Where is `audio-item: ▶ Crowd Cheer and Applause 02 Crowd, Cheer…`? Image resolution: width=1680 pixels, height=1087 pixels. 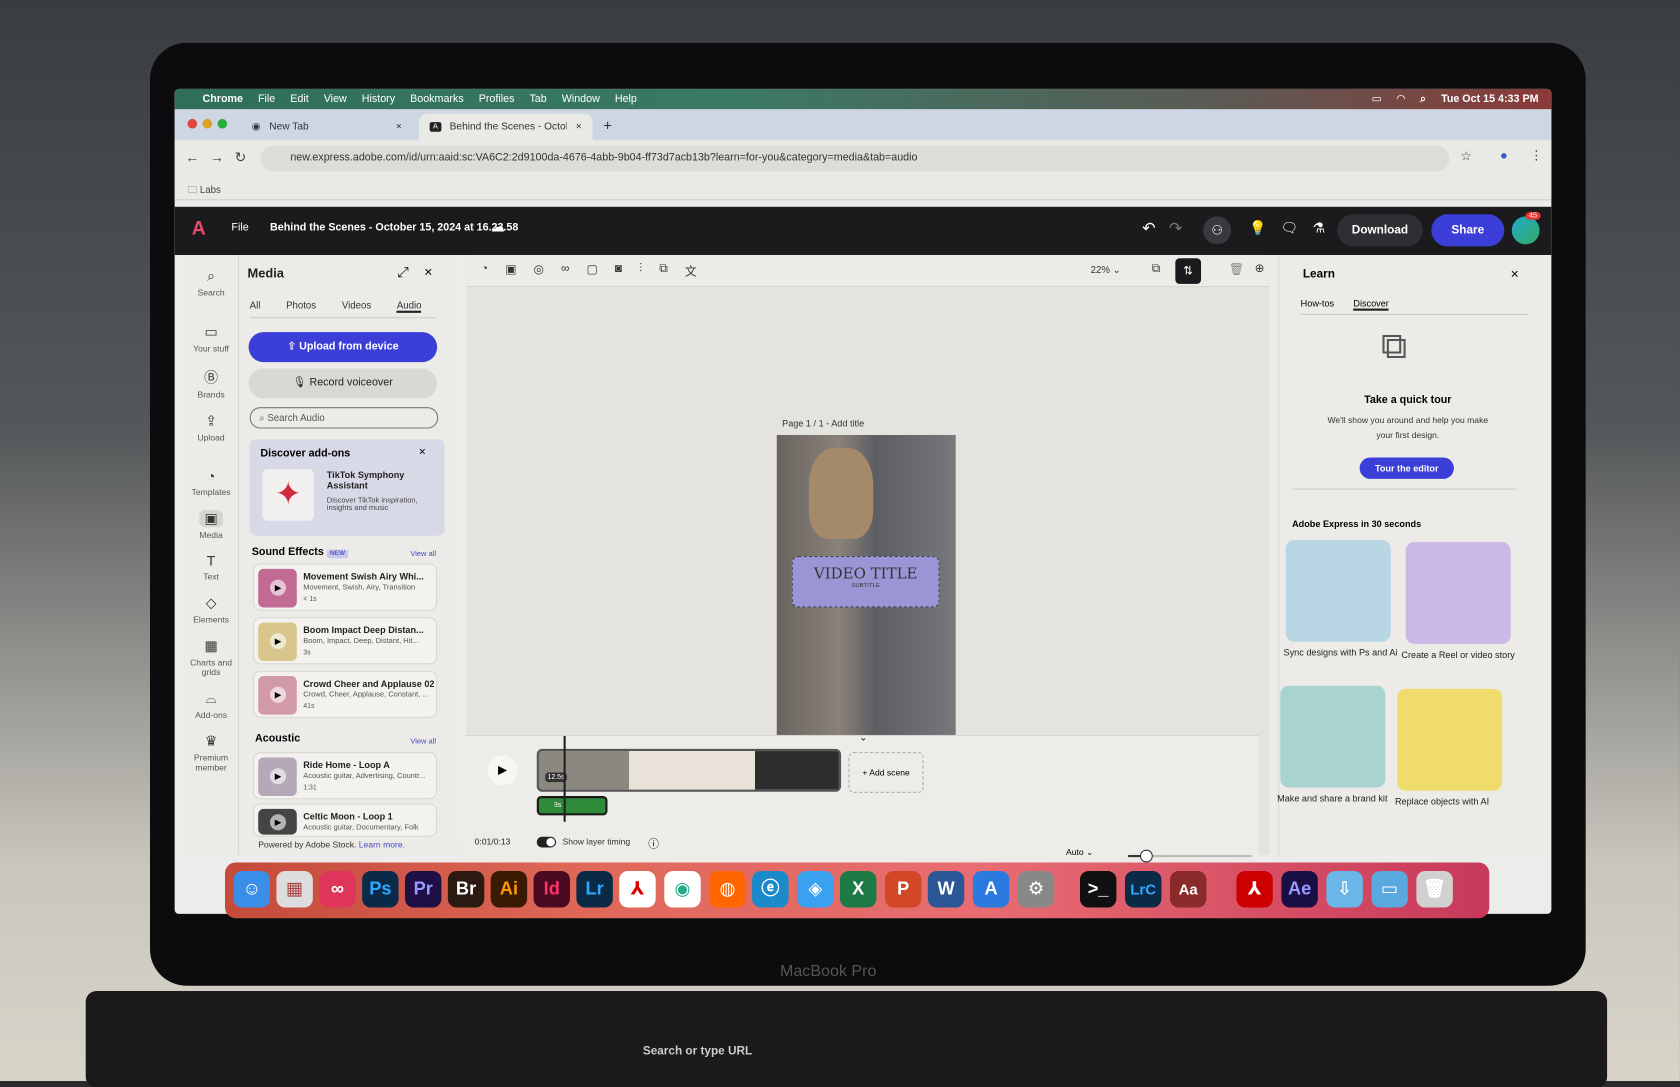 audio-item: ▶ Crowd Cheer and Applause 02 Crowd, Cheer… is located at coordinates (345, 694).